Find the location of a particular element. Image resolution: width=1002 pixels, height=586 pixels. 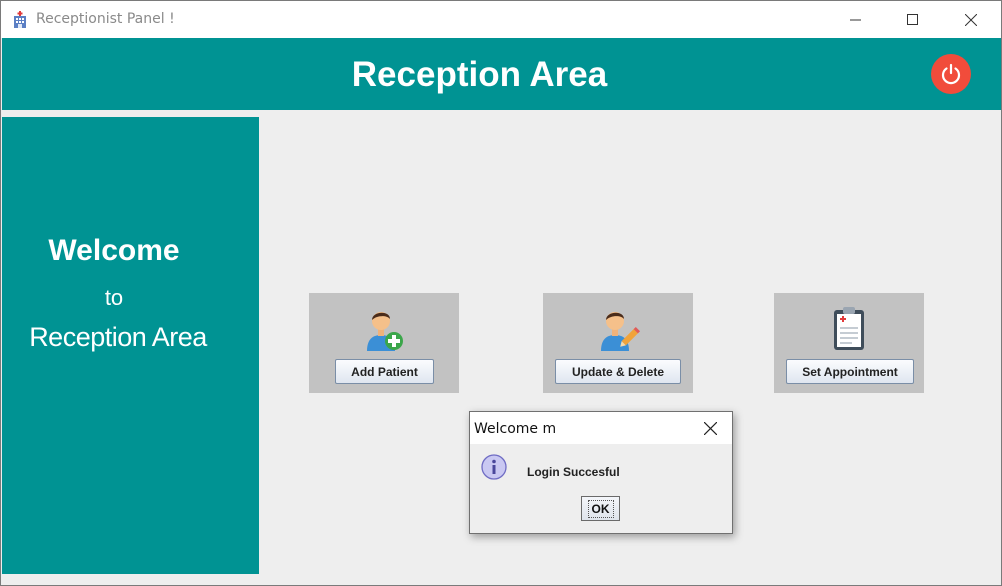

title-bar: Receptionist Panel ! is located at coordinates (501, 19).